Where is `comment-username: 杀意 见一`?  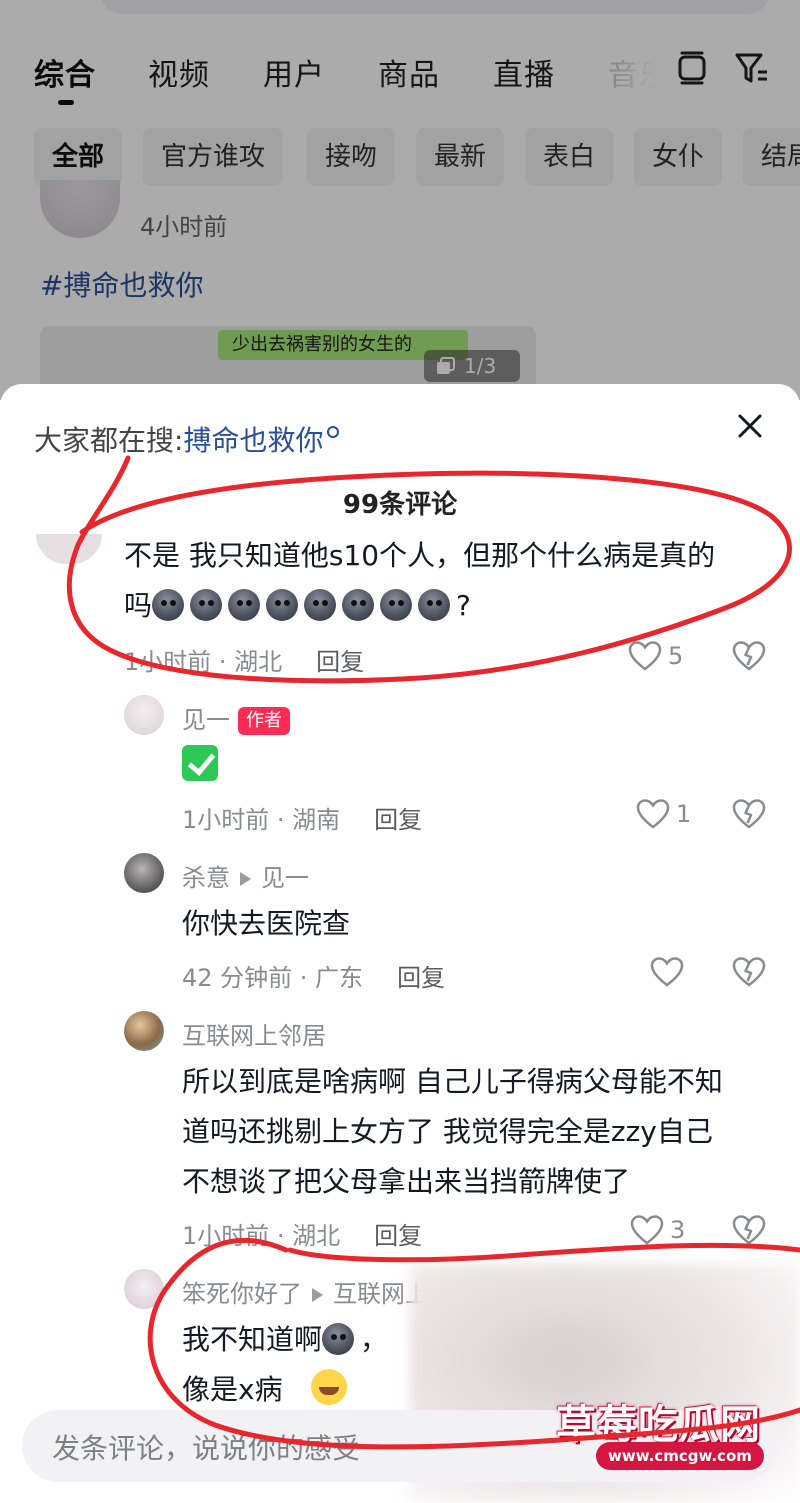
comment-username: 杀意 见一 is located at coordinates (245, 875).